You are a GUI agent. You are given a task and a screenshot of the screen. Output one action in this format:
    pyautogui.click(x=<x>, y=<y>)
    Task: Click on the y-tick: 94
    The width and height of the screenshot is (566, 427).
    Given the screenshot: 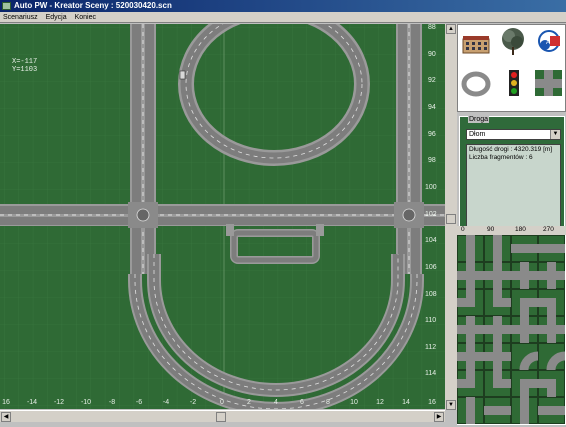 What is the action you would take?
    pyautogui.click(x=432, y=107)
    